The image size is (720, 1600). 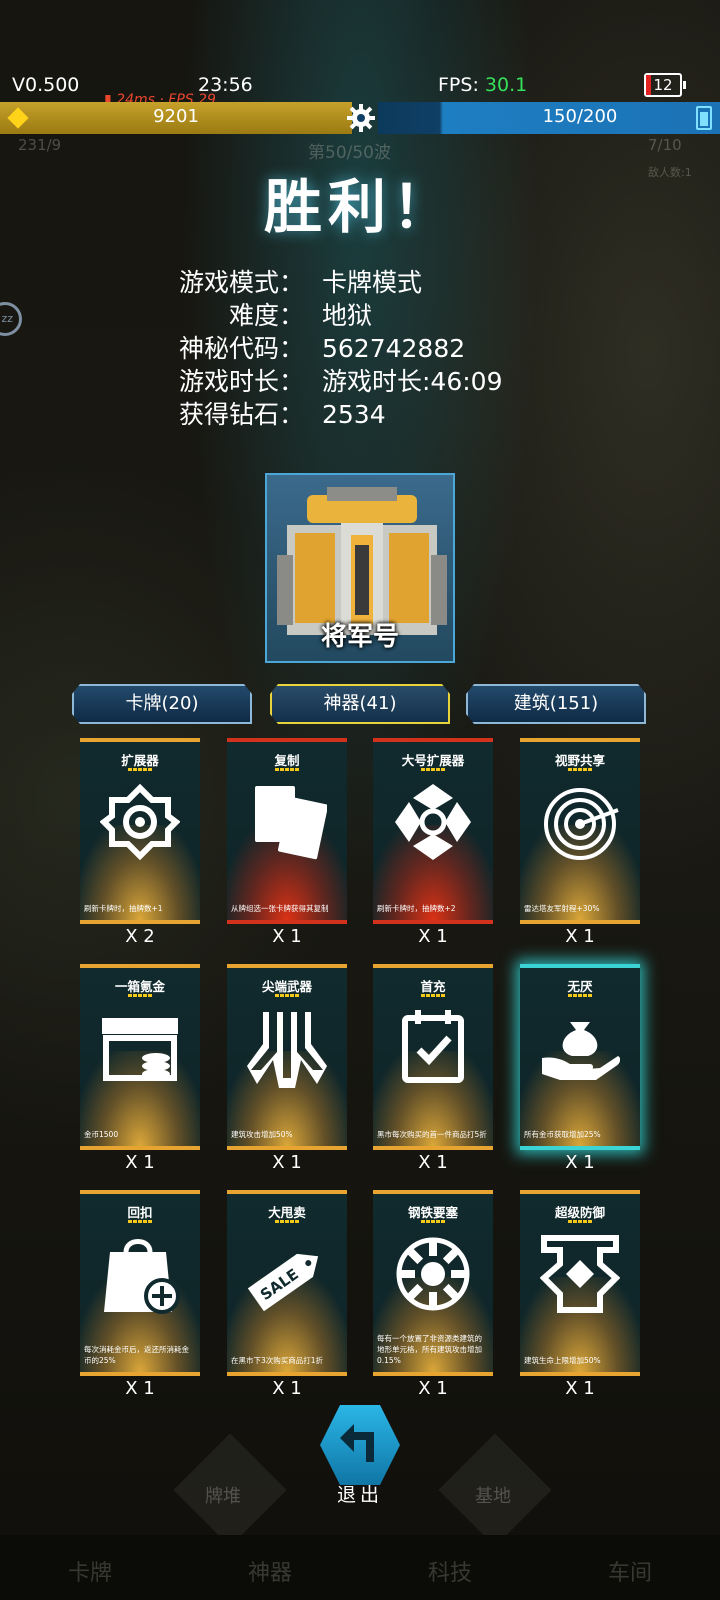 I want to click on nav-item-tech: 科技, so click(x=450, y=1571).